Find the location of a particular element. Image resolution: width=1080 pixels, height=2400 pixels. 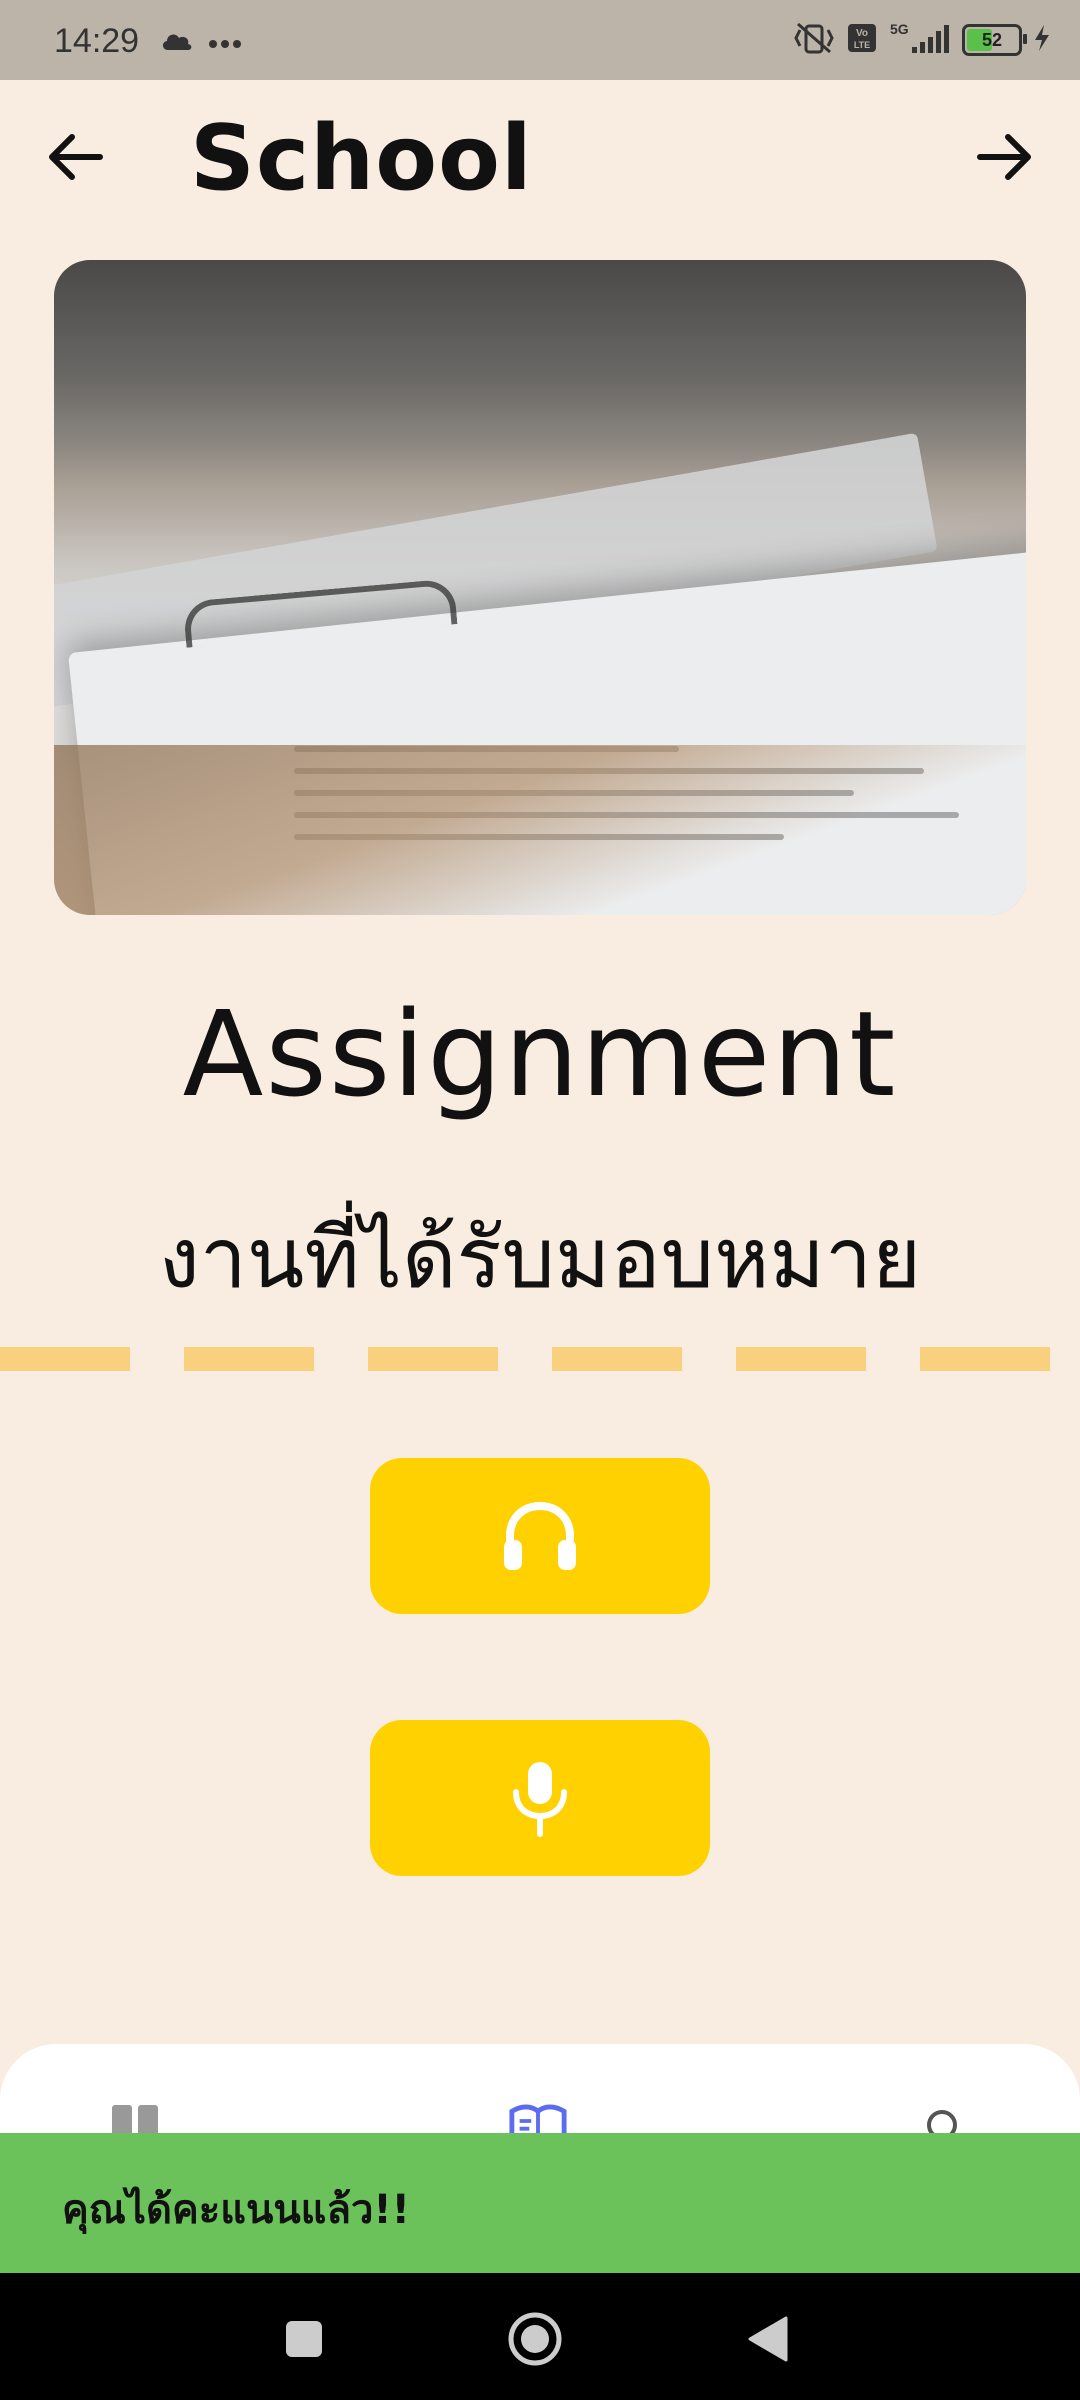

status-right-icons: Vo LTE 5G 52 is located at coordinates (922, 40).